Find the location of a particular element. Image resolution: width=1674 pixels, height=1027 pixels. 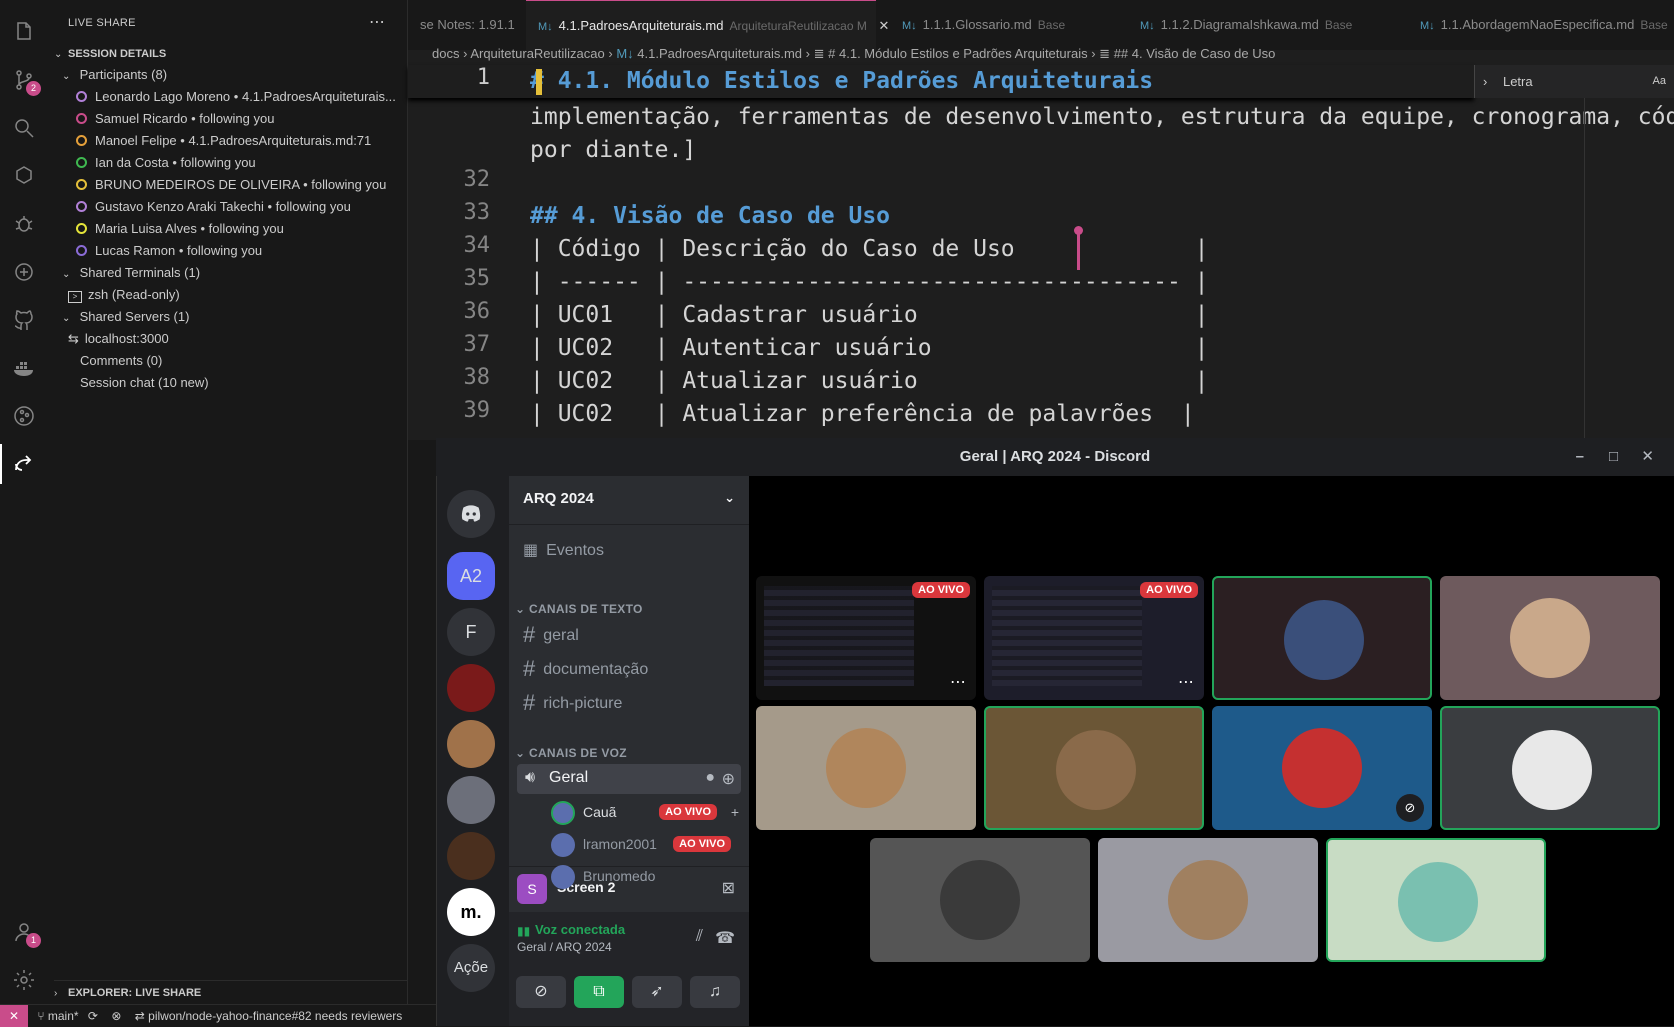

match-case-toggle: Aa is located at coordinates (1659, 81).